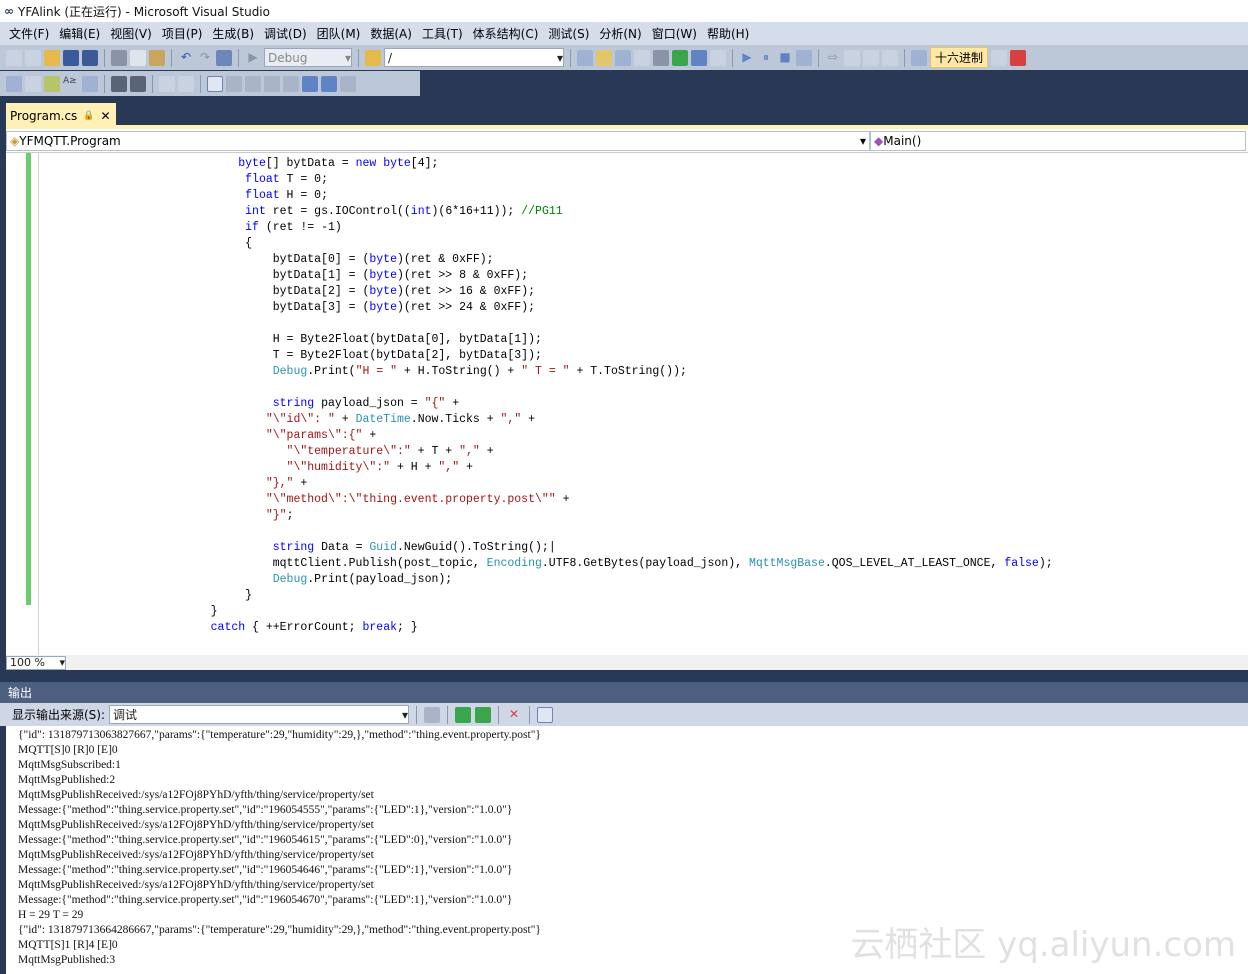 The image size is (1248, 974). Describe the element at coordinates (339, 33) in the screenshot. I see `menu-item: 团队(M)` at that location.